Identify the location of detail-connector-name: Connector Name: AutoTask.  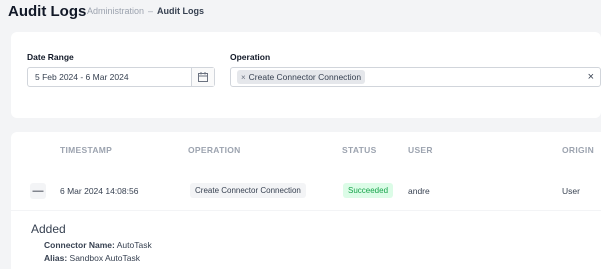
(98, 245).